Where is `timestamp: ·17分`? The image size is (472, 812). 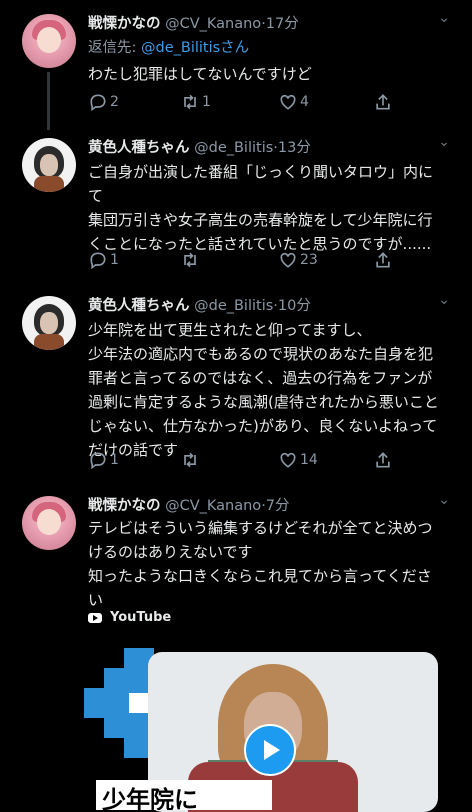 timestamp: ·17分 is located at coordinates (280, 24).